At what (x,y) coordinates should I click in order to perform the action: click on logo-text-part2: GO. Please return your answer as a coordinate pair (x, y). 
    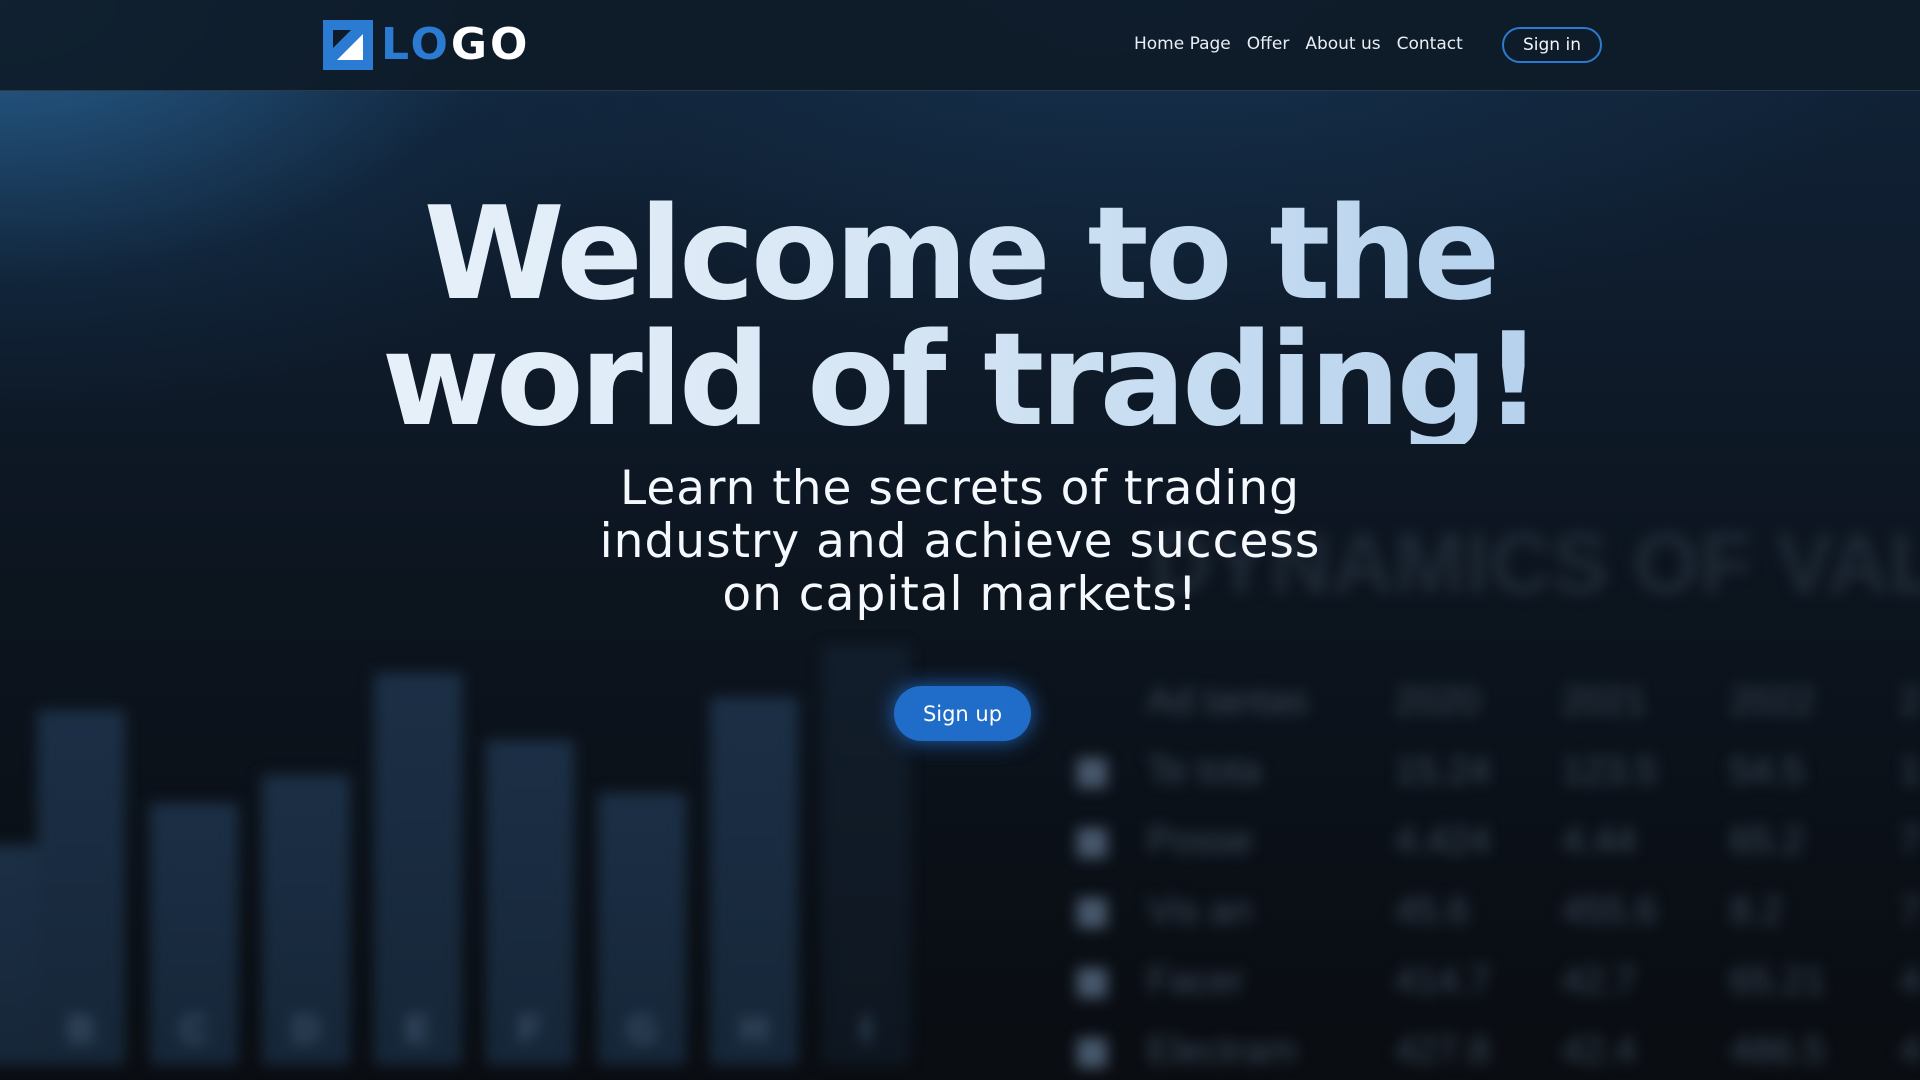
    Looking at the image, I should click on (490, 44).